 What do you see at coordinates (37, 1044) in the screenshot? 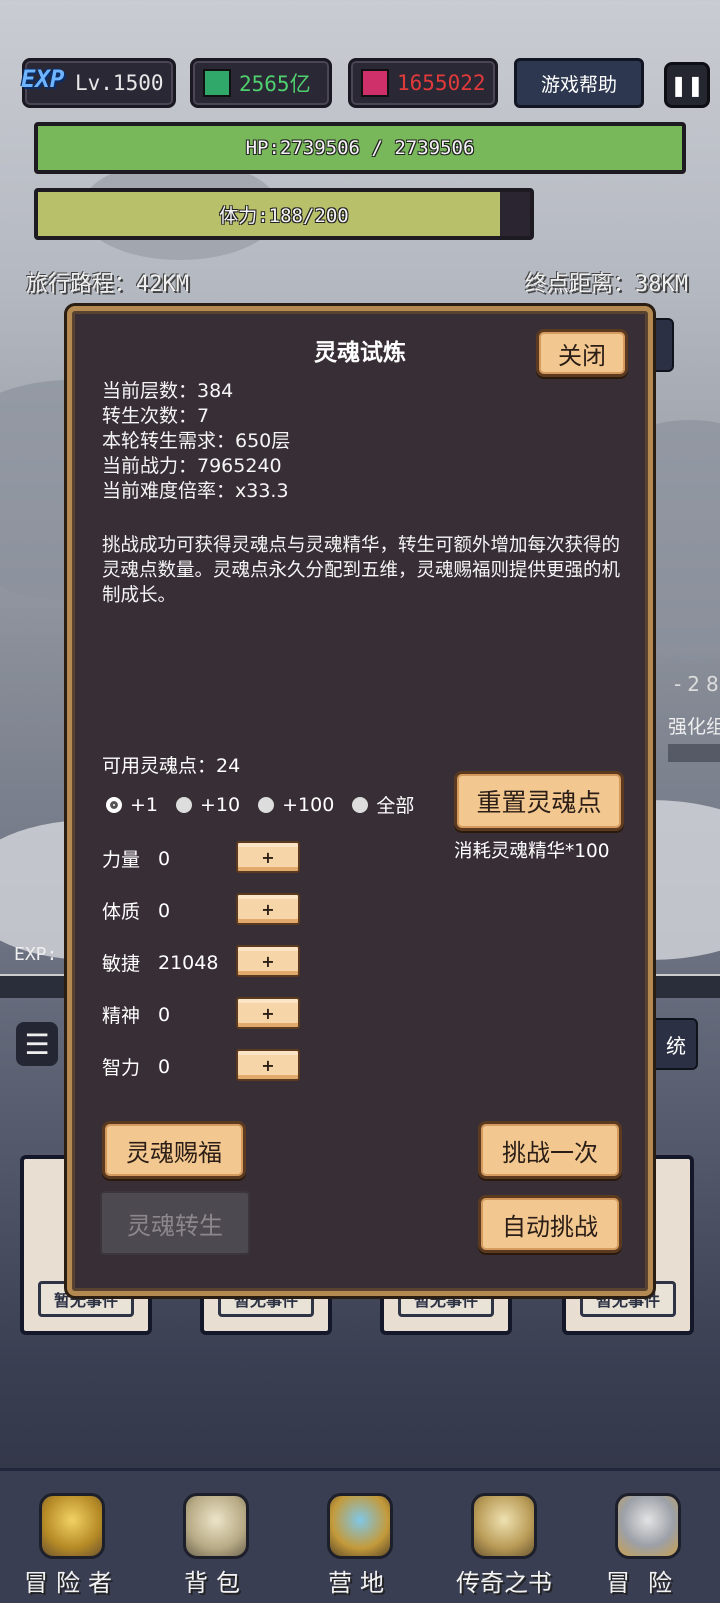
I see `log-icon: ☰` at bounding box center [37, 1044].